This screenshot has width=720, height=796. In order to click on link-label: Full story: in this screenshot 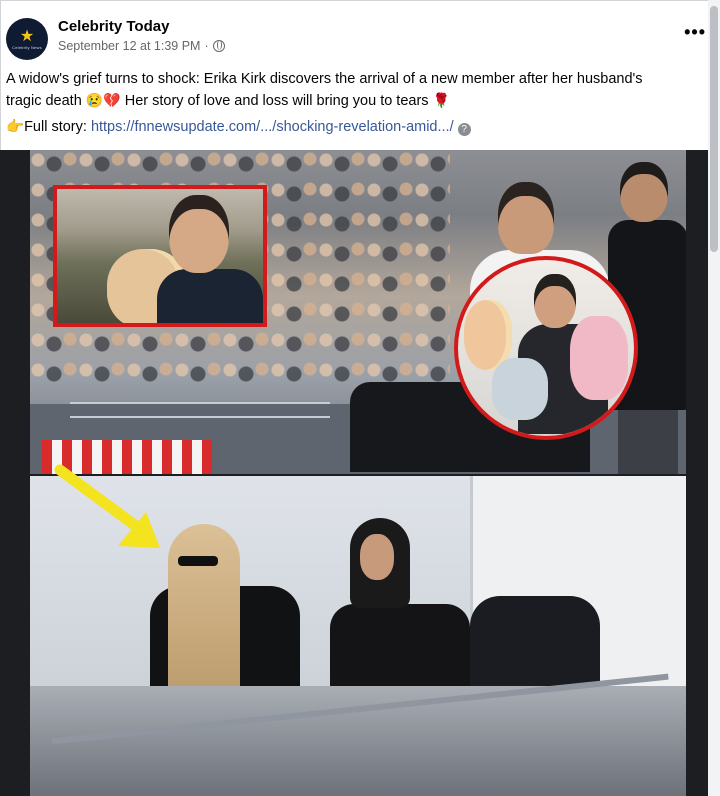, I will do `click(55, 127)`.